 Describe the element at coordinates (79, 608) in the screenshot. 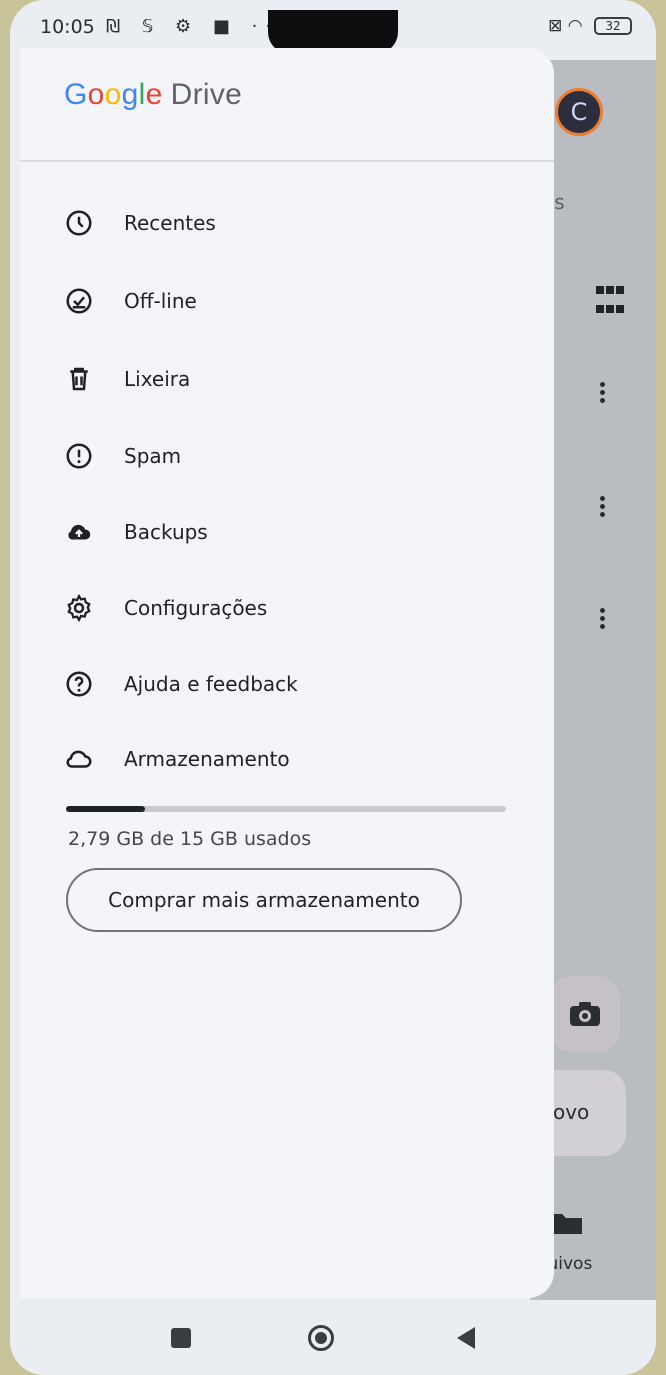

I see `gear-icon` at that location.